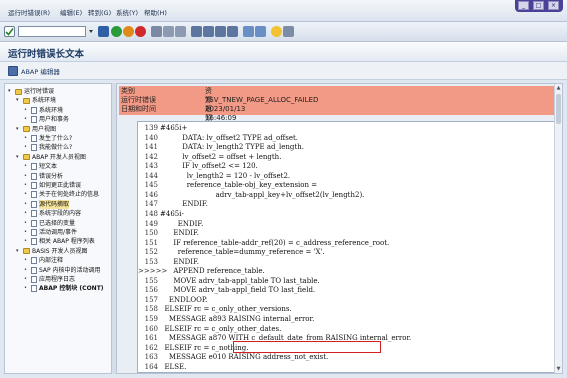 This screenshot has width=567, height=378. Describe the element at coordinates (208, 31) in the screenshot. I see `previous-page-icon` at that location.